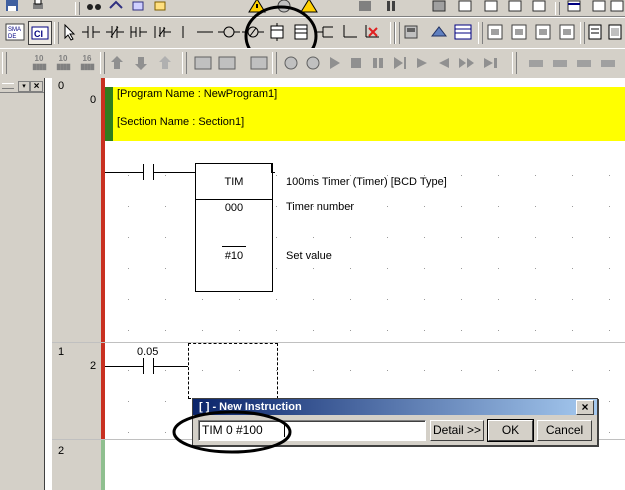 Image resolution: width=625 pixels, height=490 pixels. Describe the element at coordinates (138, 8) in the screenshot. I see `cross-reference-icon` at that location.